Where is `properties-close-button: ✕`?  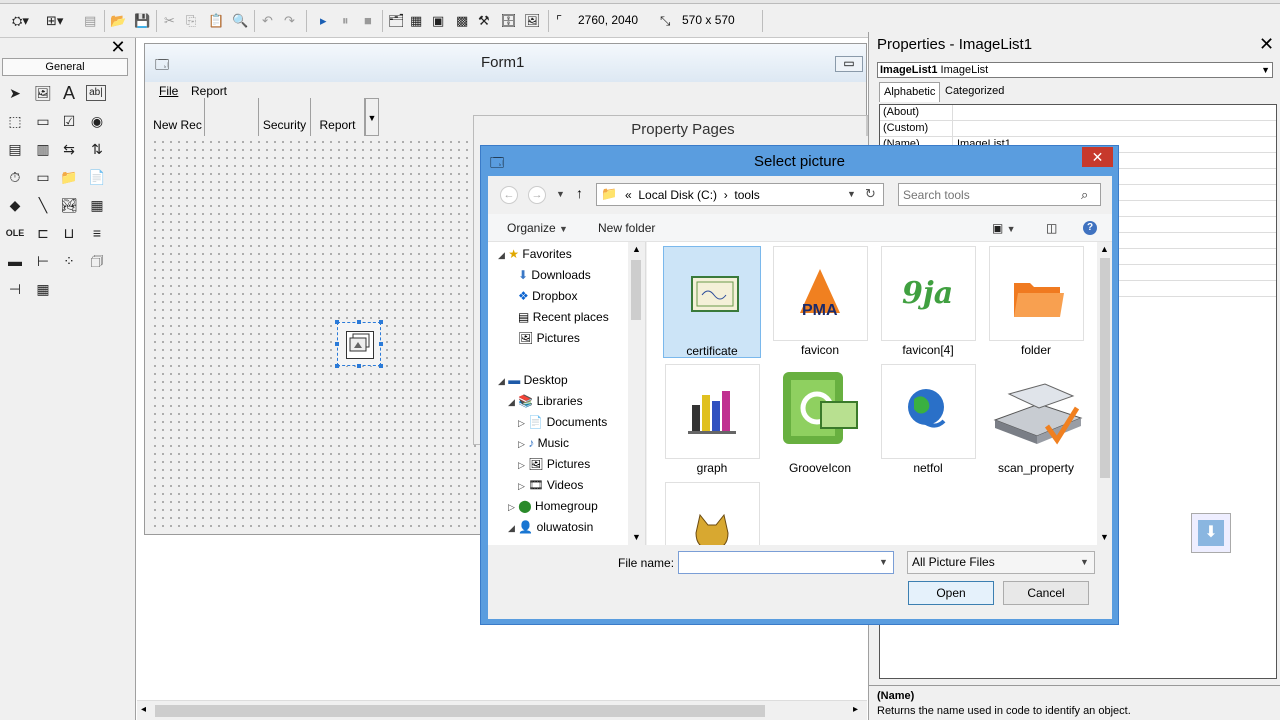
properties-close-button: ✕ is located at coordinates (1266, 44).